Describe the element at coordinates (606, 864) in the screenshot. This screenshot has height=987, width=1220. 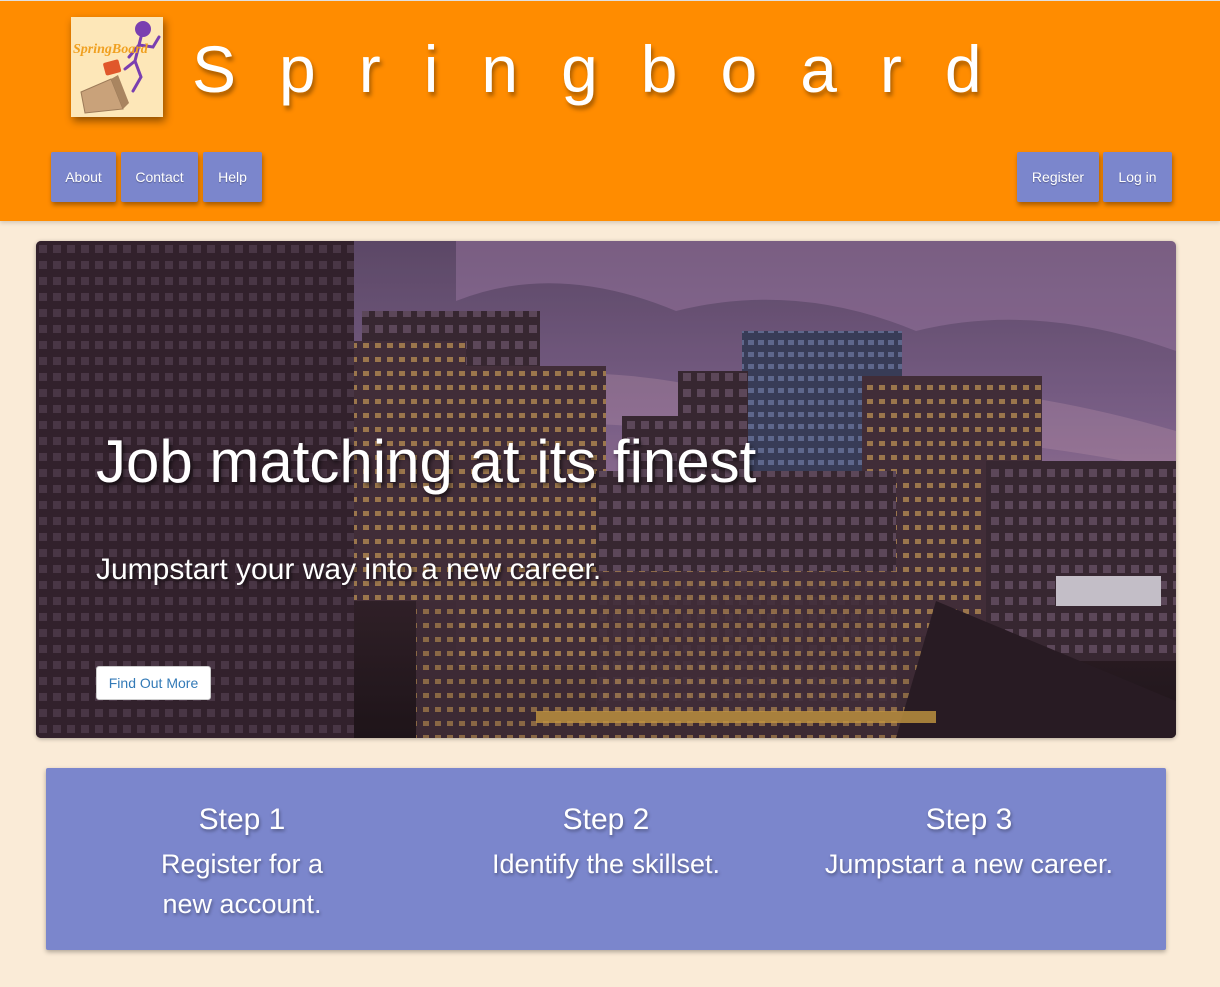
I see `step-text: Identify the skillset.` at that location.